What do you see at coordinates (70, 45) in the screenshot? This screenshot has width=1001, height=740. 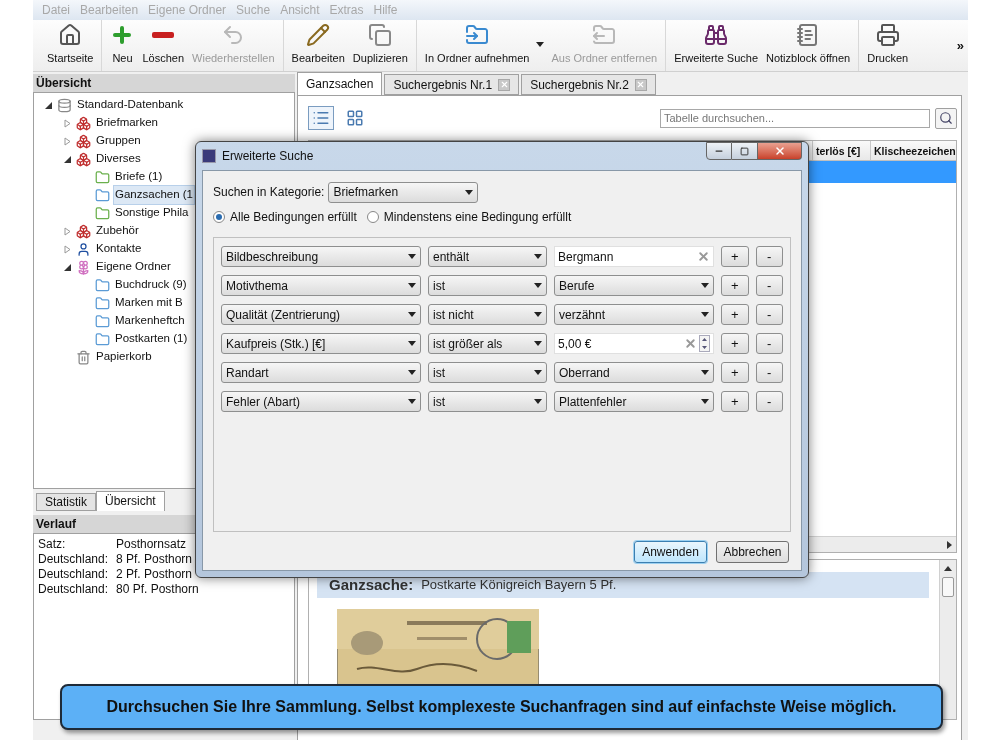 I see `toolbar-button: Startseite` at bounding box center [70, 45].